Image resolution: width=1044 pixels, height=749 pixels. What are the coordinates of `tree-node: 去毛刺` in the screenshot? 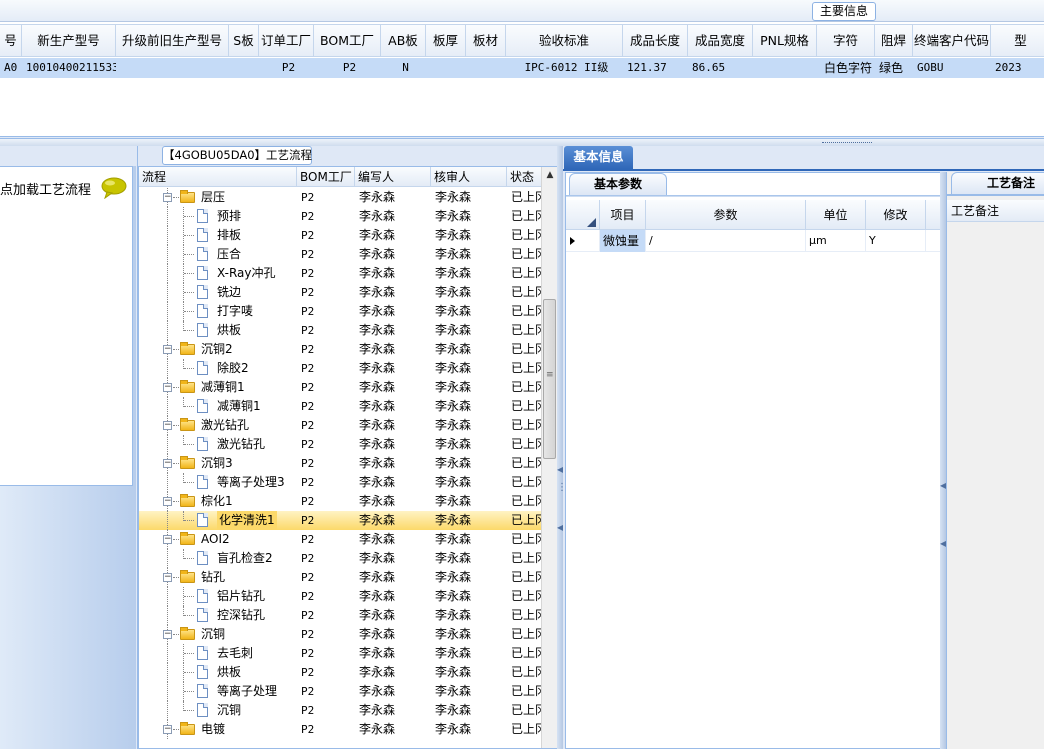 It's located at (218, 653).